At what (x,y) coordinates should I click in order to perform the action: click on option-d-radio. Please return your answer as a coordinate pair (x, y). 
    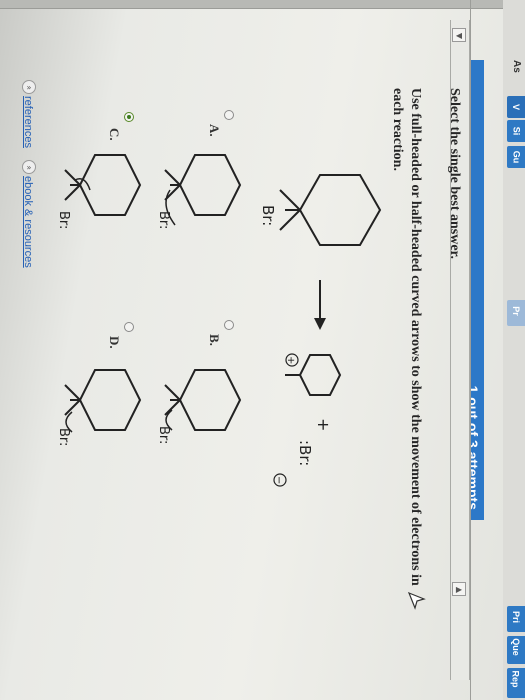
    Looking at the image, I should click on (129, 327).